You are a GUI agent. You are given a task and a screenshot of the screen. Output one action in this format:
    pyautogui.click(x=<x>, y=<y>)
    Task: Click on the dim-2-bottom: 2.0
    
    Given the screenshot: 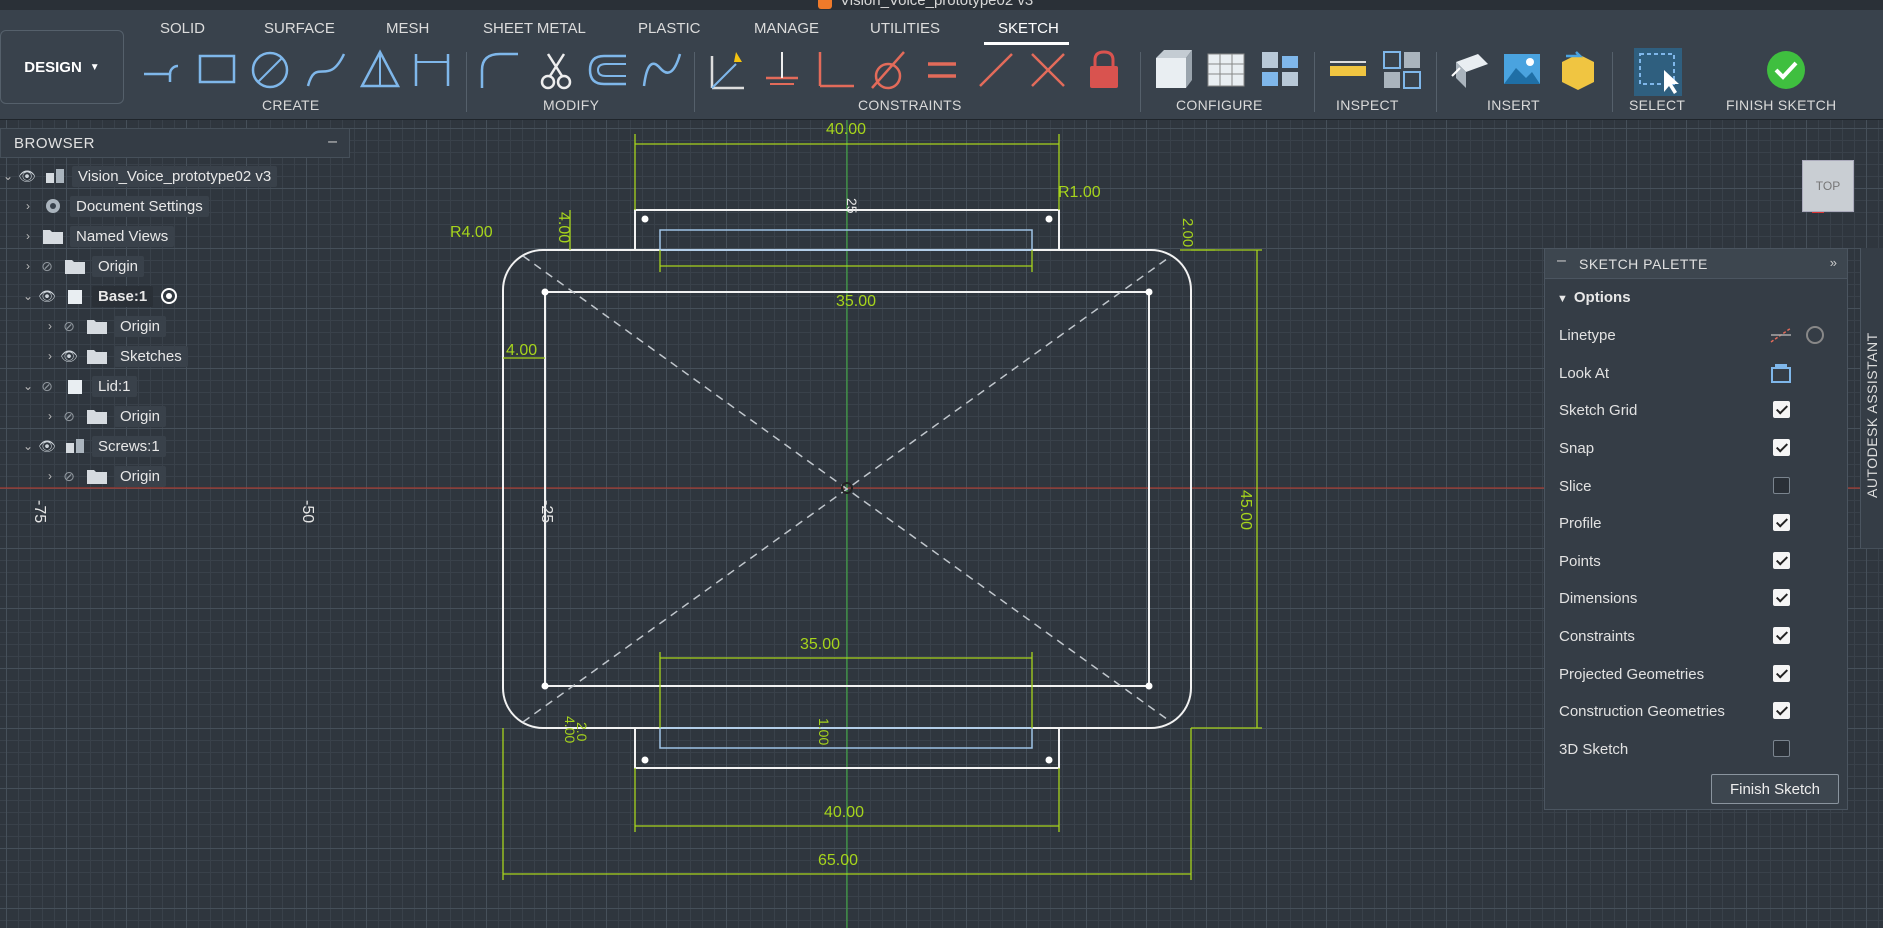 What is the action you would take?
    pyautogui.click(x=582, y=731)
    